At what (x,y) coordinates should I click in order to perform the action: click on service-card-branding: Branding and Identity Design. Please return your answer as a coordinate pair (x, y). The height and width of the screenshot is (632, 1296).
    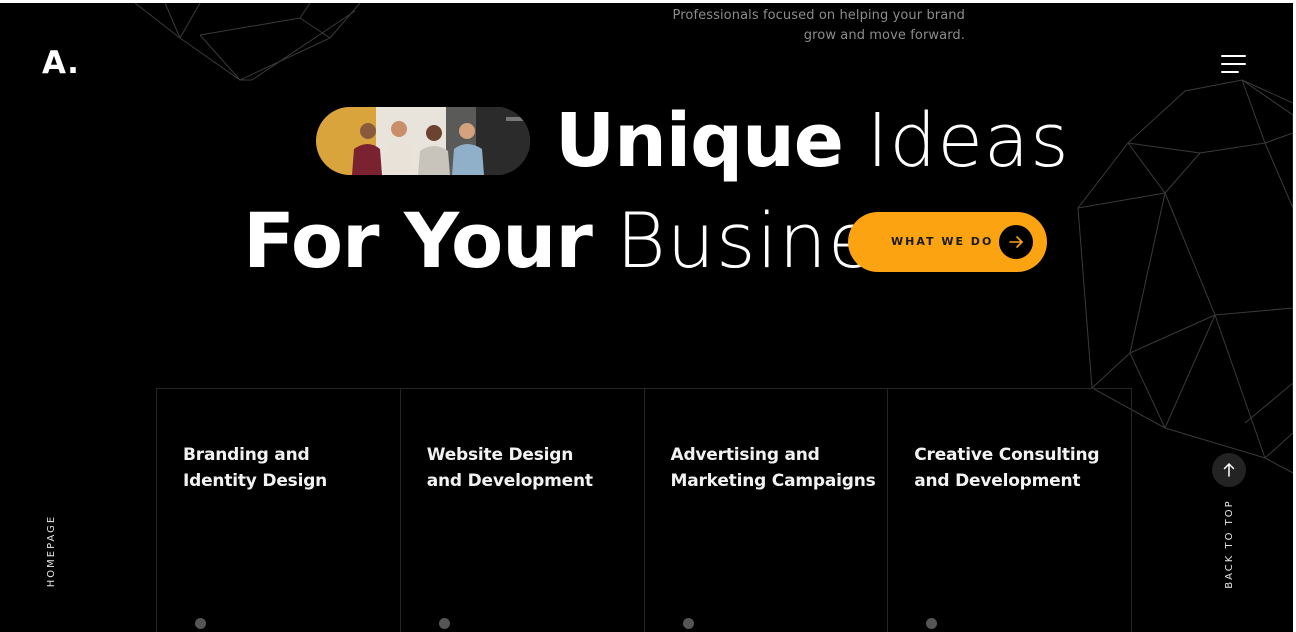
    Looking at the image, I should click on (278, 510).